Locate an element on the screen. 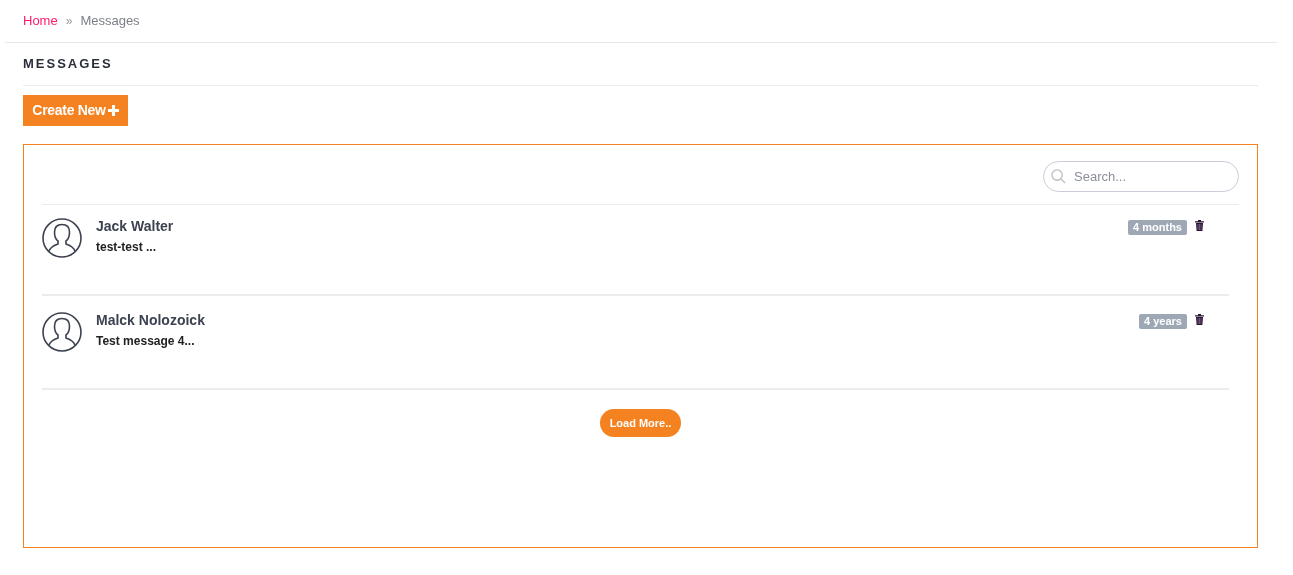  search-icon is located at coordinates (1058, 176).